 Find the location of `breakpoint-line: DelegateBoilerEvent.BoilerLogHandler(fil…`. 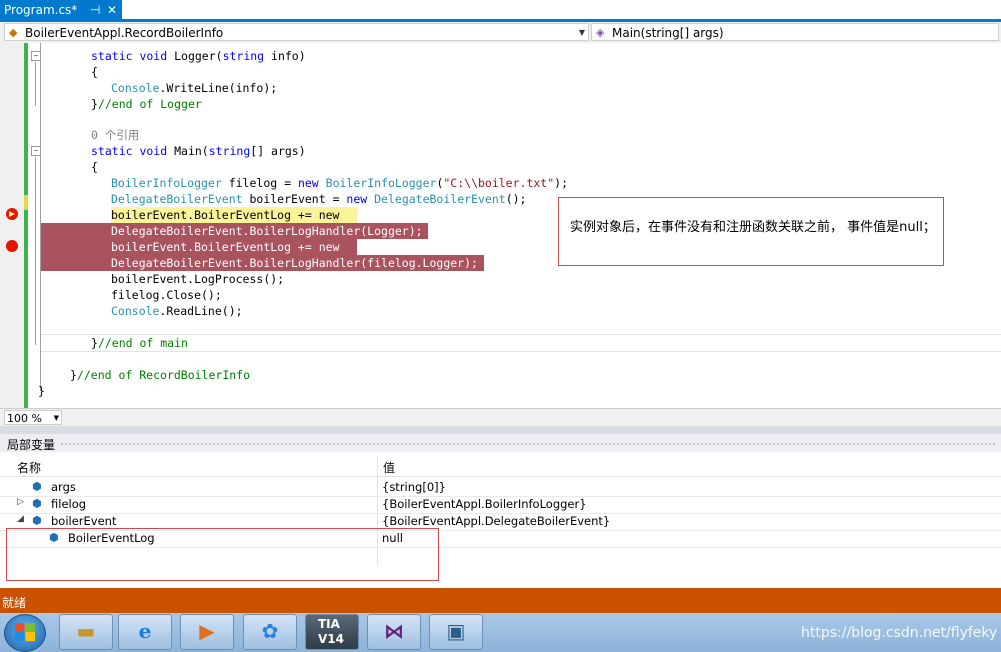

breakpoint-line: DelegateBoilerEvent.BoilerLogHandler(fil… is located at coordinates (262, 263).